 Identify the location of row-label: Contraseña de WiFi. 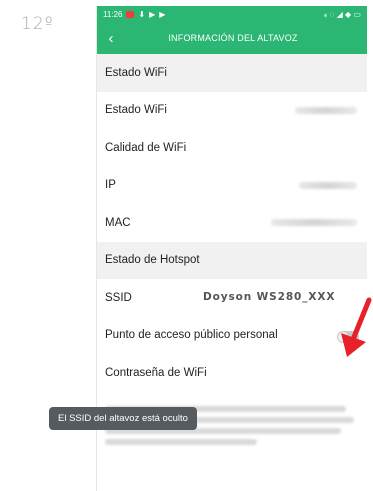
(156, 372).